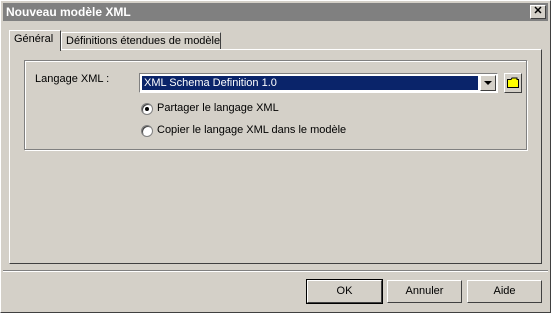 The width and height of the screenshot is (551, 313). What do you see at coordinates (147, 131) in the screenshot?
I see `copy-language-radio` at bounding box center [147, 131].